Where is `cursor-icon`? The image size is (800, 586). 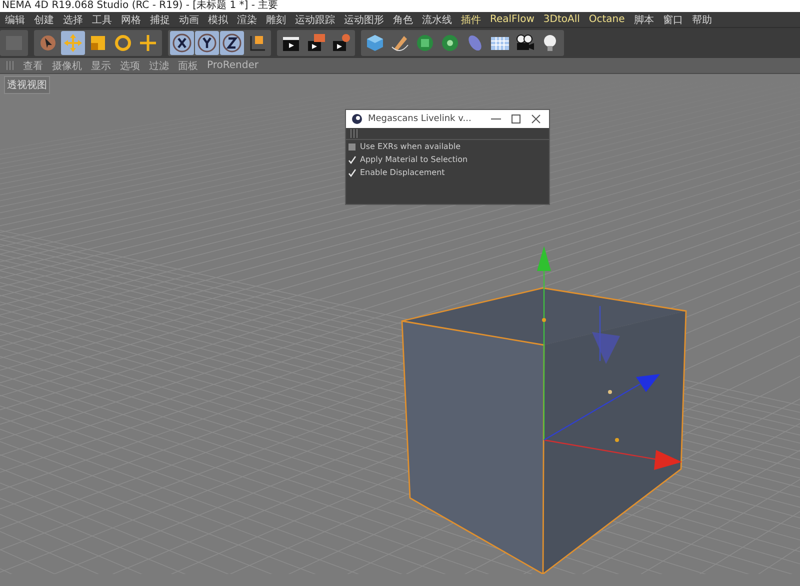
cursor-icon is located at coordinates (48, 43).